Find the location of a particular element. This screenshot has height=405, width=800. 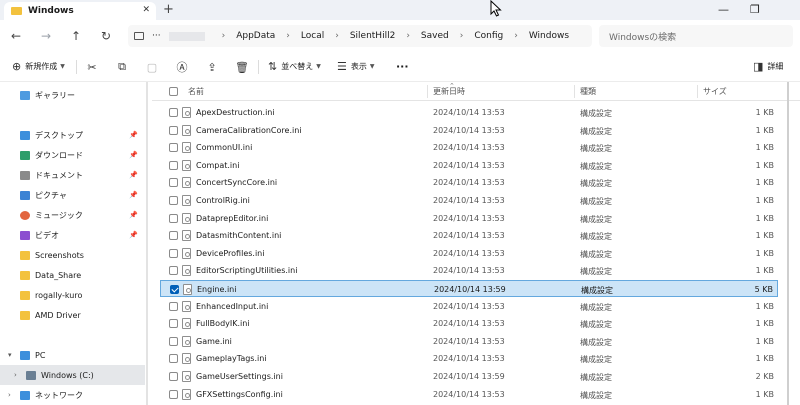

breadcrumb-appdata: AppData is located at coordinates (255, 36).